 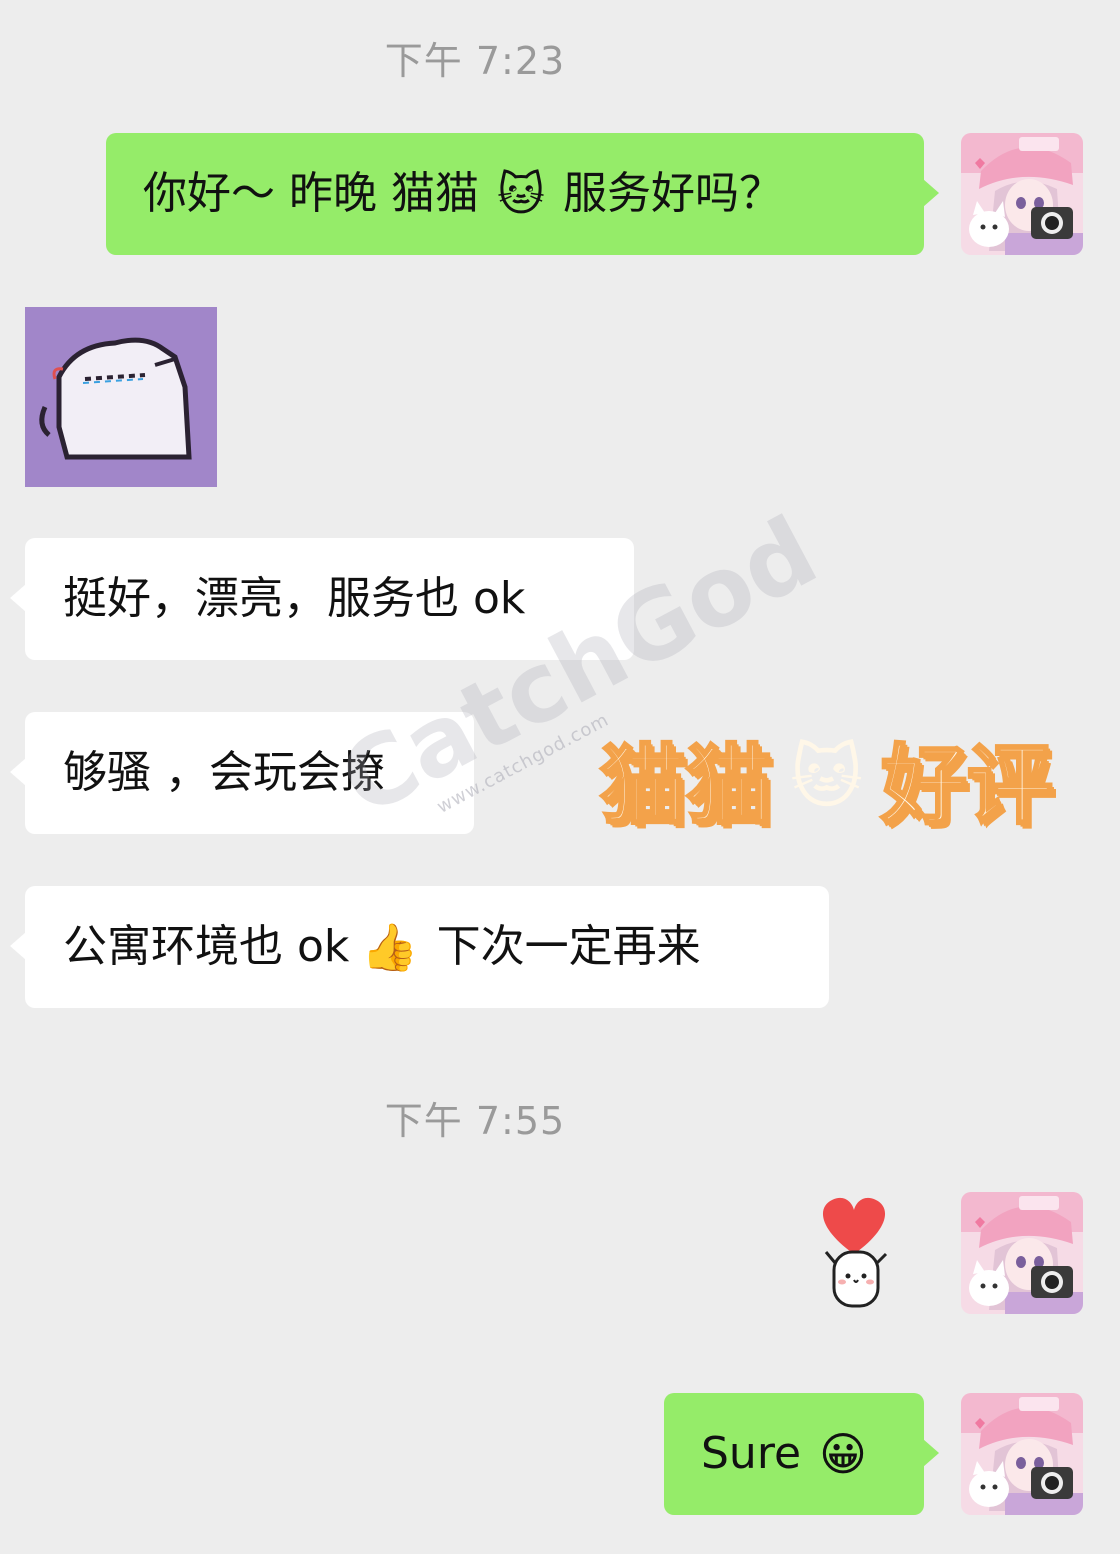 I want to click on white-cat-sticker-icon, so click(x=121, y=397).